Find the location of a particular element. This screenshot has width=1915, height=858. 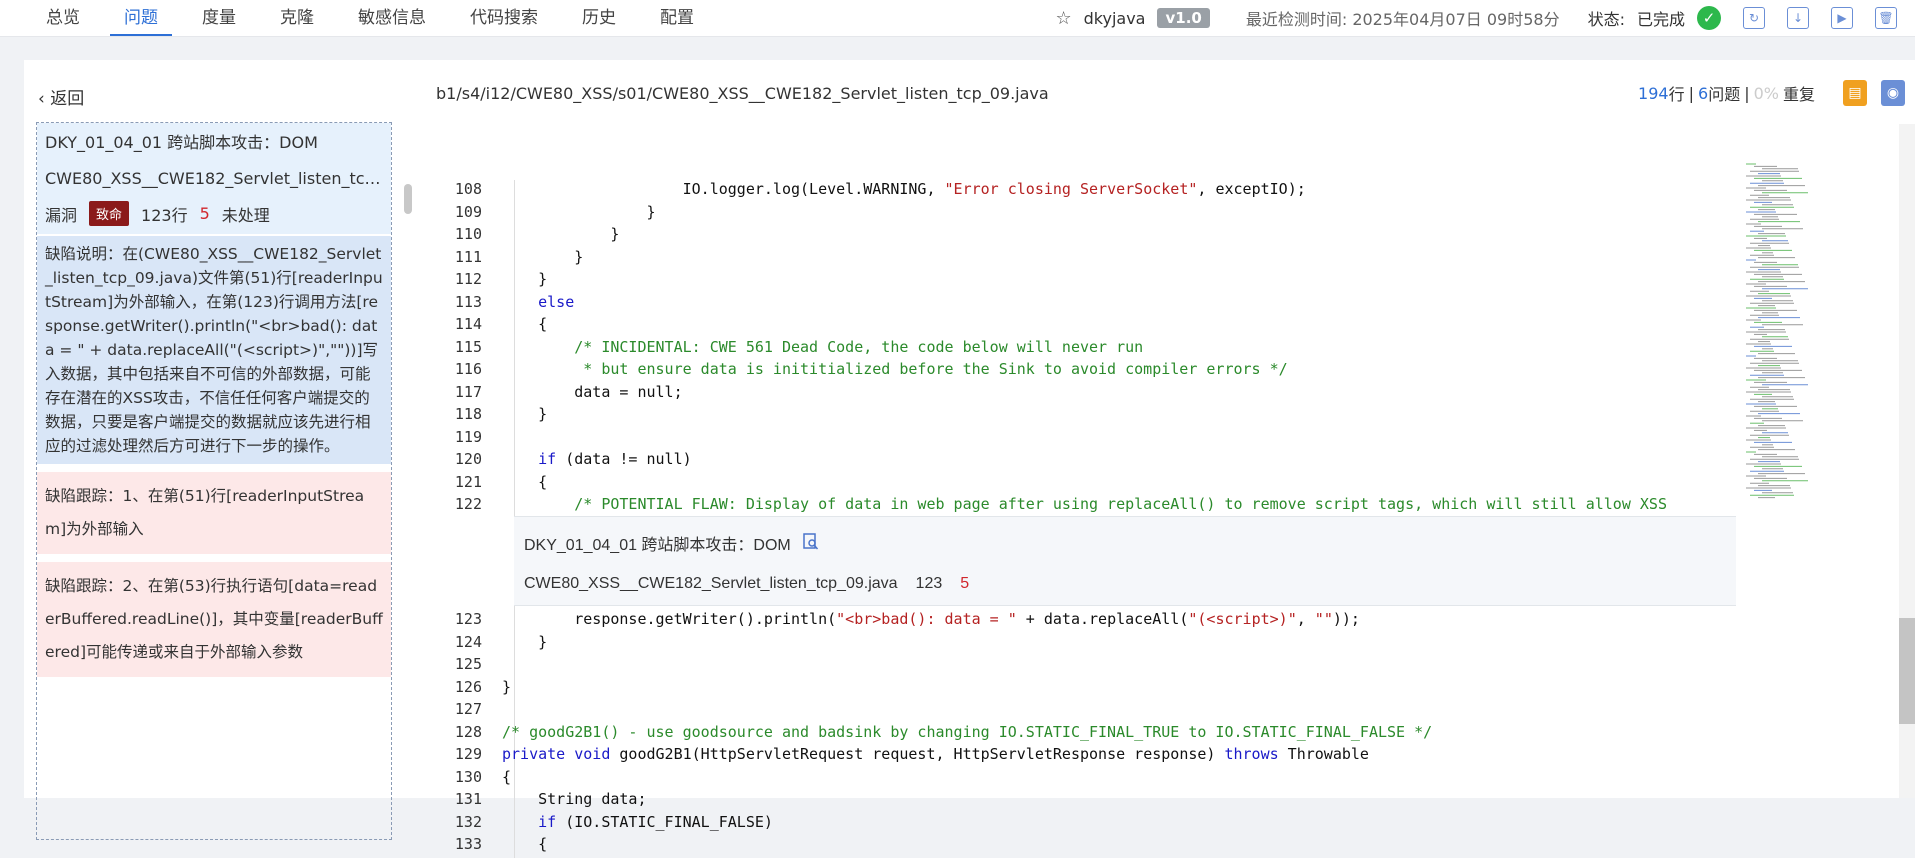

line-number: 120 is located at coordinates (468, 459).